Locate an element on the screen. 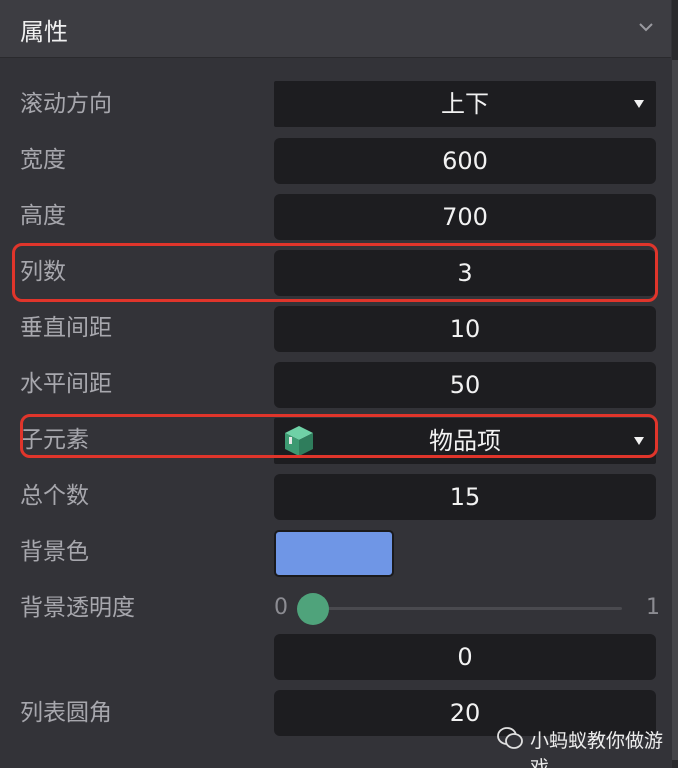 This screenshot has height=768, width=678. total-count-label: 总个数 is located at coordinates (54, 496).